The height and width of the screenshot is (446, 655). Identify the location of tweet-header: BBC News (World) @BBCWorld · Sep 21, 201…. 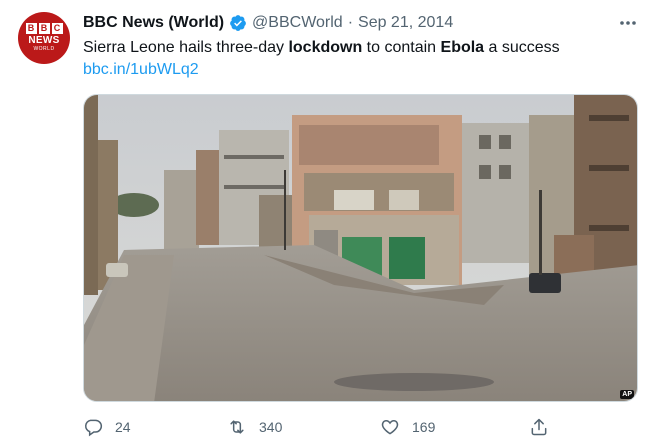
(268, 23).